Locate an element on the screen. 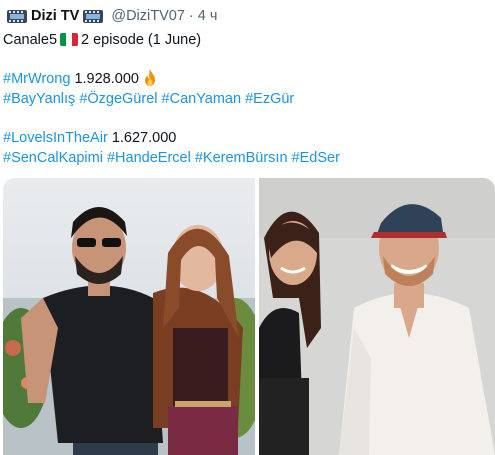  hashtag-link: #KeremBürsın is located at coordinates (241, 158).